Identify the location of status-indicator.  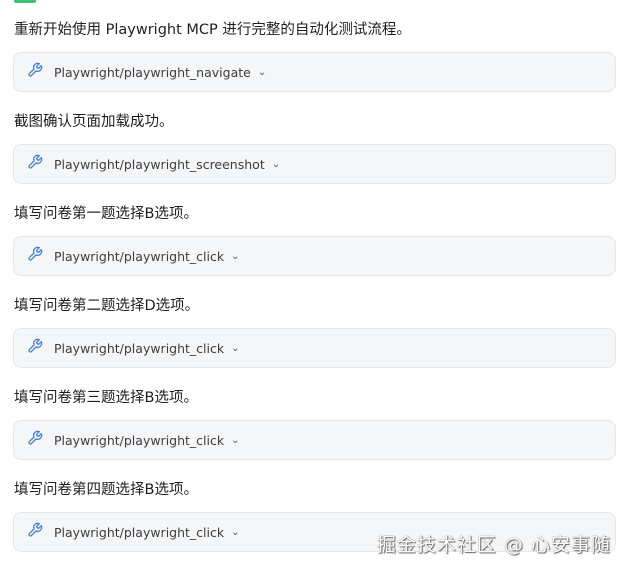
(25, 1).